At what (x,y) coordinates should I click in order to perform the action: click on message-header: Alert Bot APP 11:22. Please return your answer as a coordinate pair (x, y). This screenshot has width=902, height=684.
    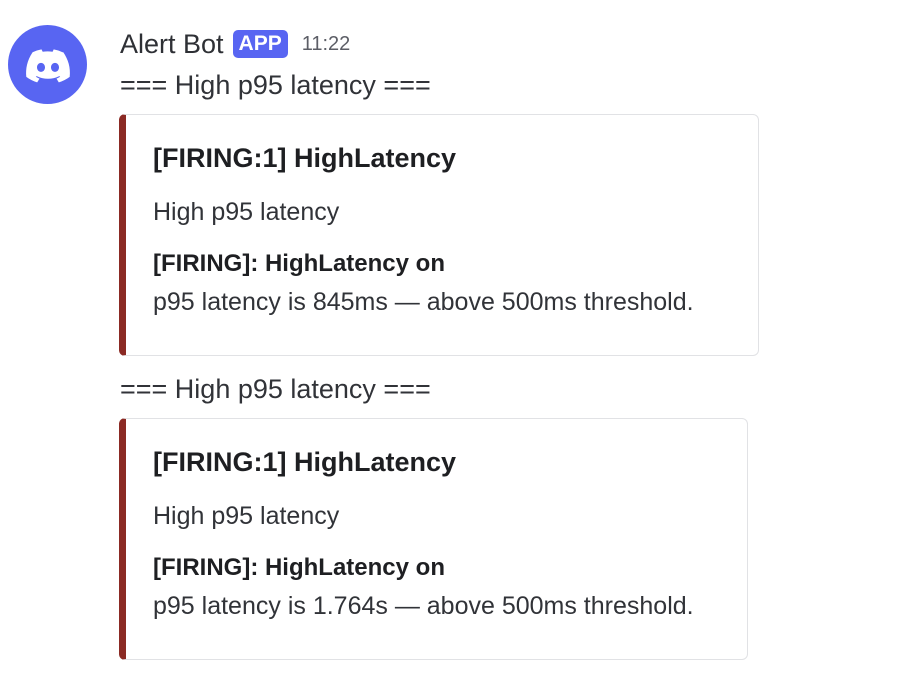
    Looking at the image, I should click on (235, 44).